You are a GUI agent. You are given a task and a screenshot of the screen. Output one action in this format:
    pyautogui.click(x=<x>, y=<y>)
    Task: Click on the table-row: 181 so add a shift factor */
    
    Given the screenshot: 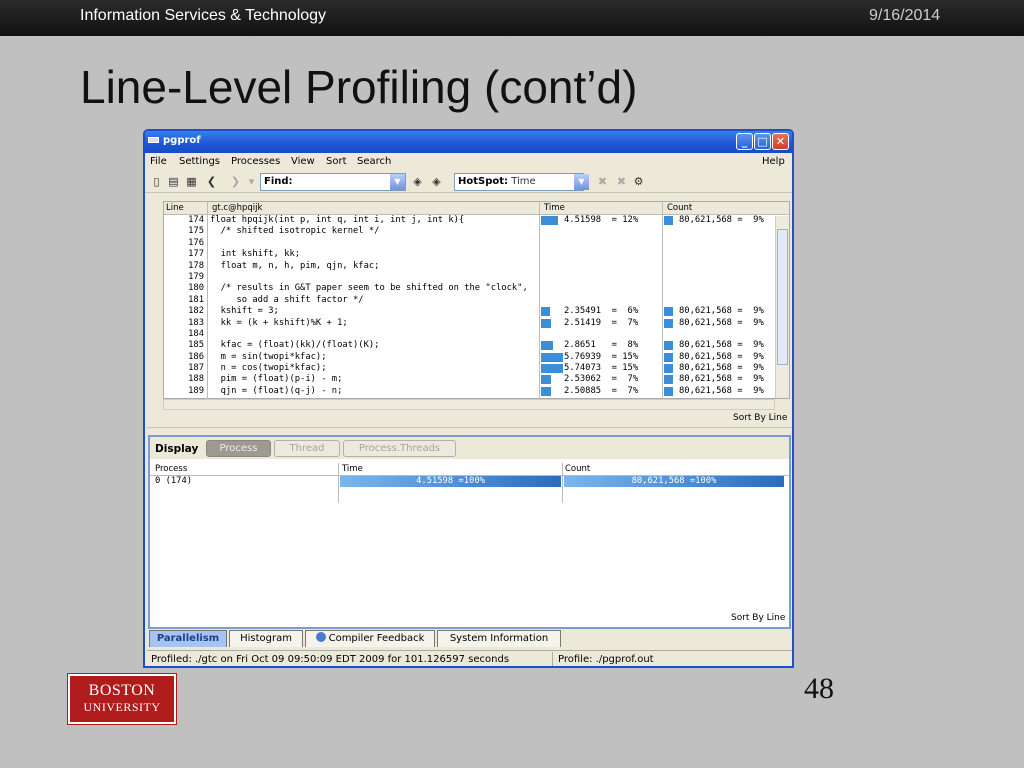 What is the action you would take?
    pyautogui.click(x=476, y=300)
    